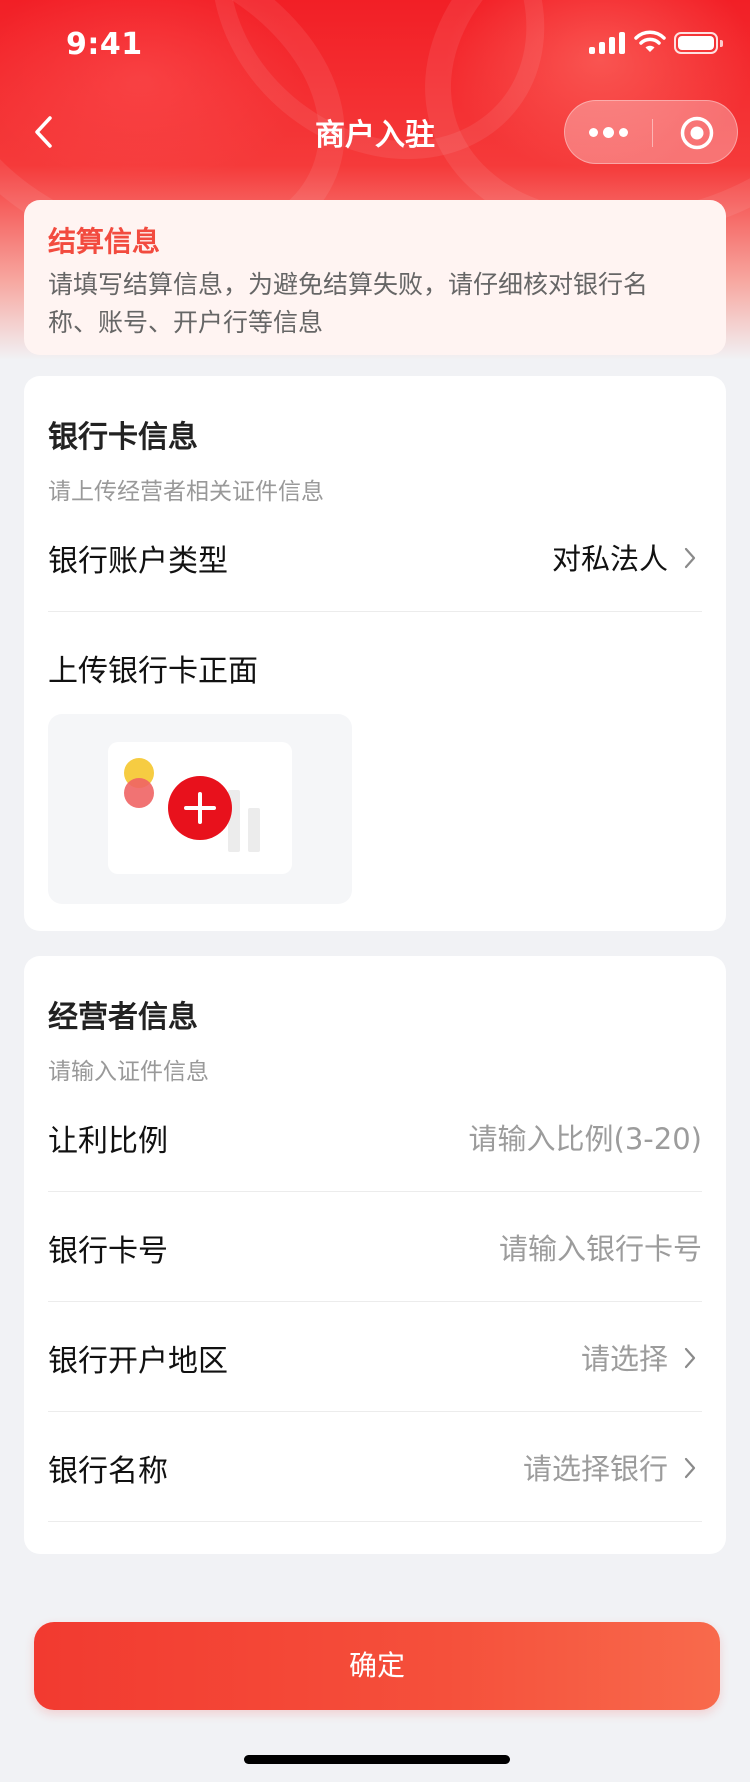 The width and height of the screenshot is (750, 1782). Describe the element at coordinates (375, 1247) in the screenshot. I see `card-number-row: 银行卡号 请输入银行卡号` at that location.